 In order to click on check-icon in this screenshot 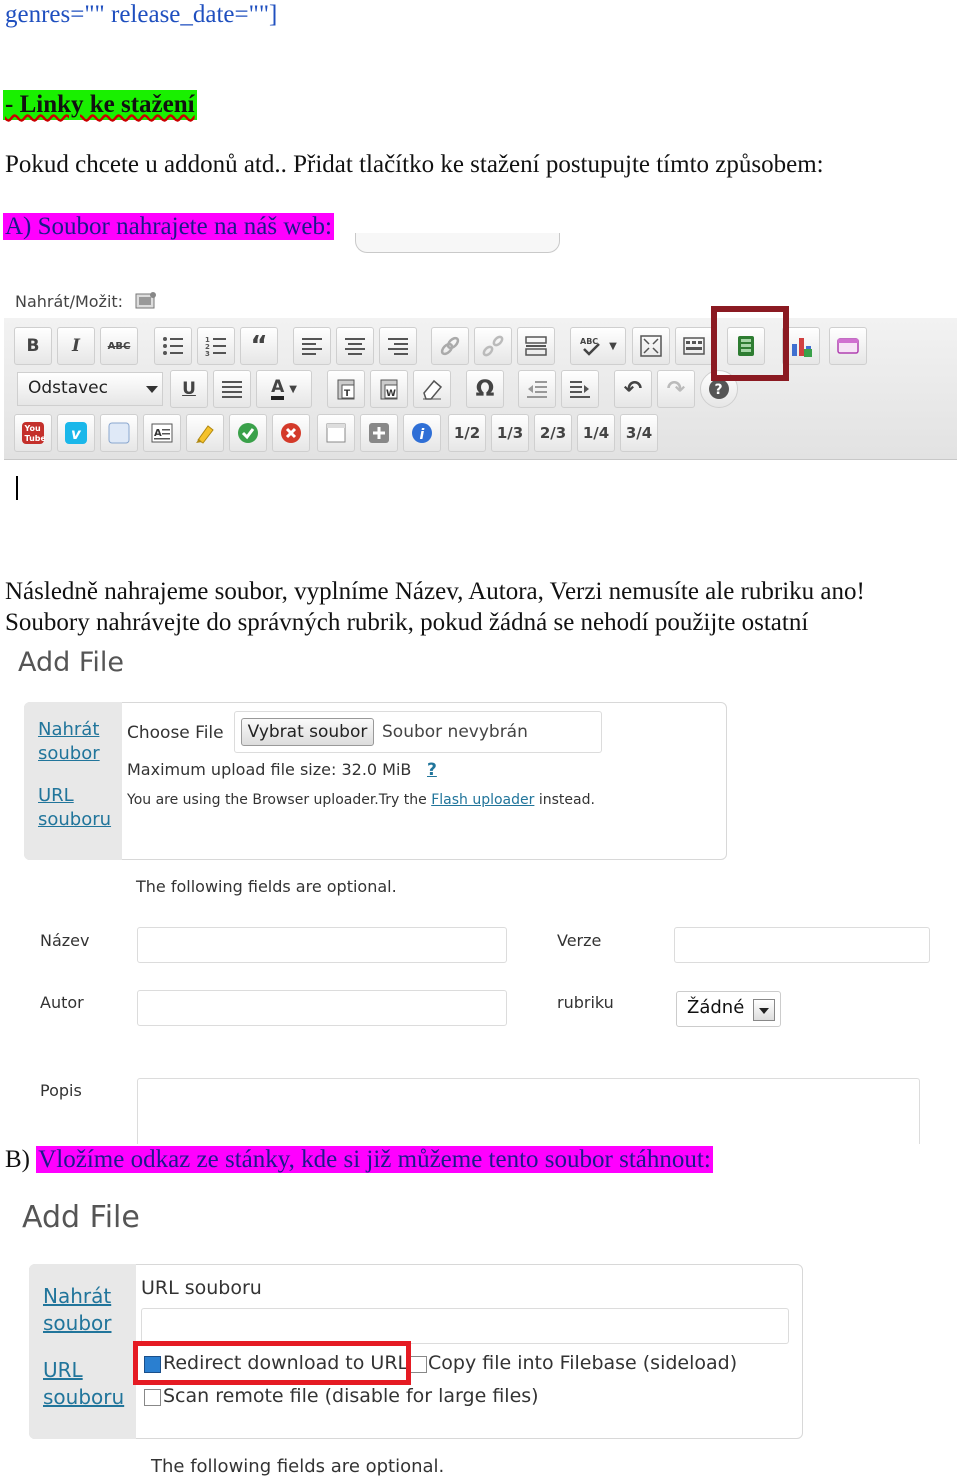, I will do `click(248, 433)`.